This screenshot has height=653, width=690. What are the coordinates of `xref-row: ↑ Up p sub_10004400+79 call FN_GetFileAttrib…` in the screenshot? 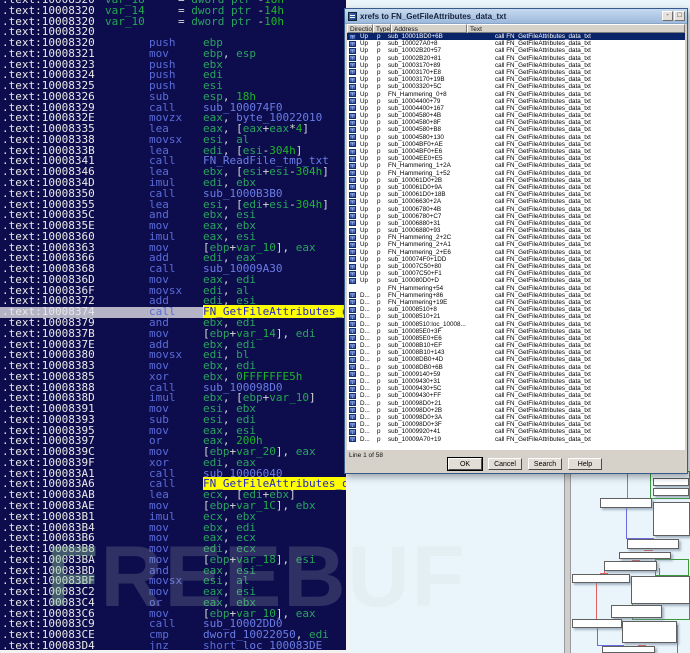 It's located at (516, 101).